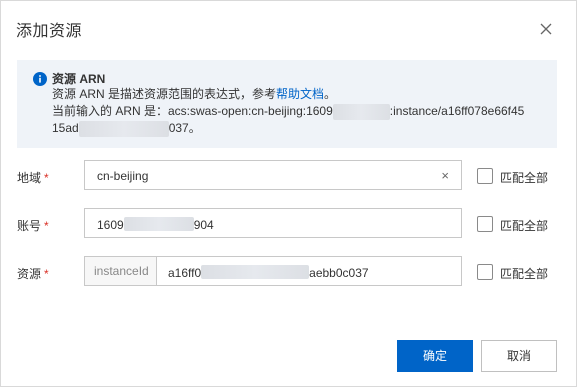 This screenshot has width=577, height=387. Describe the element at coordinates (300, 94) in the screenshot. I see `help-doc-link: 帮助文档` at that location.